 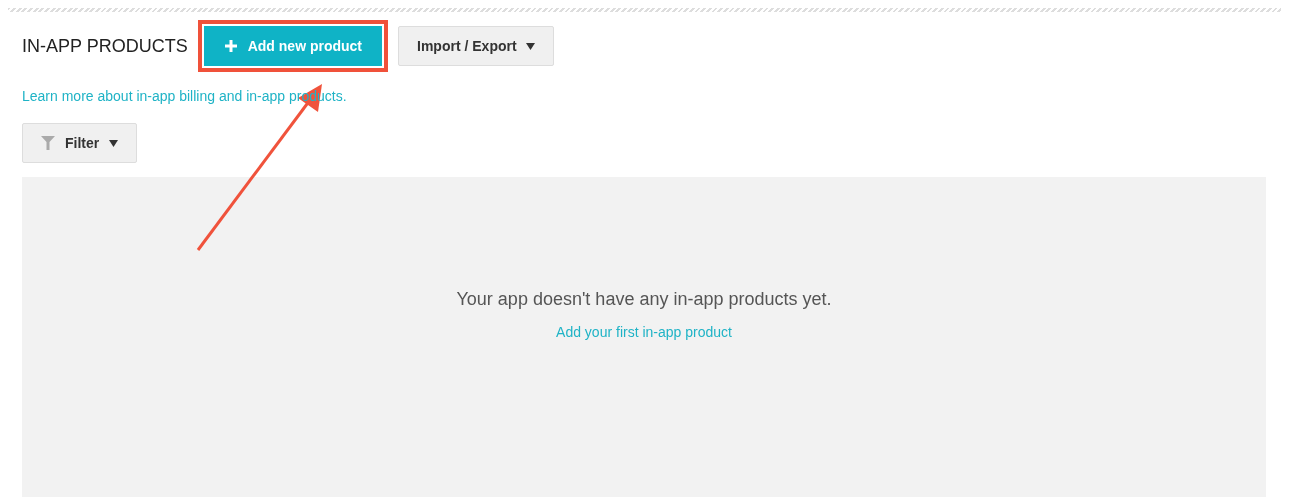 I want to click on import-export-button: Import / Export, so click(x=476, y=46).